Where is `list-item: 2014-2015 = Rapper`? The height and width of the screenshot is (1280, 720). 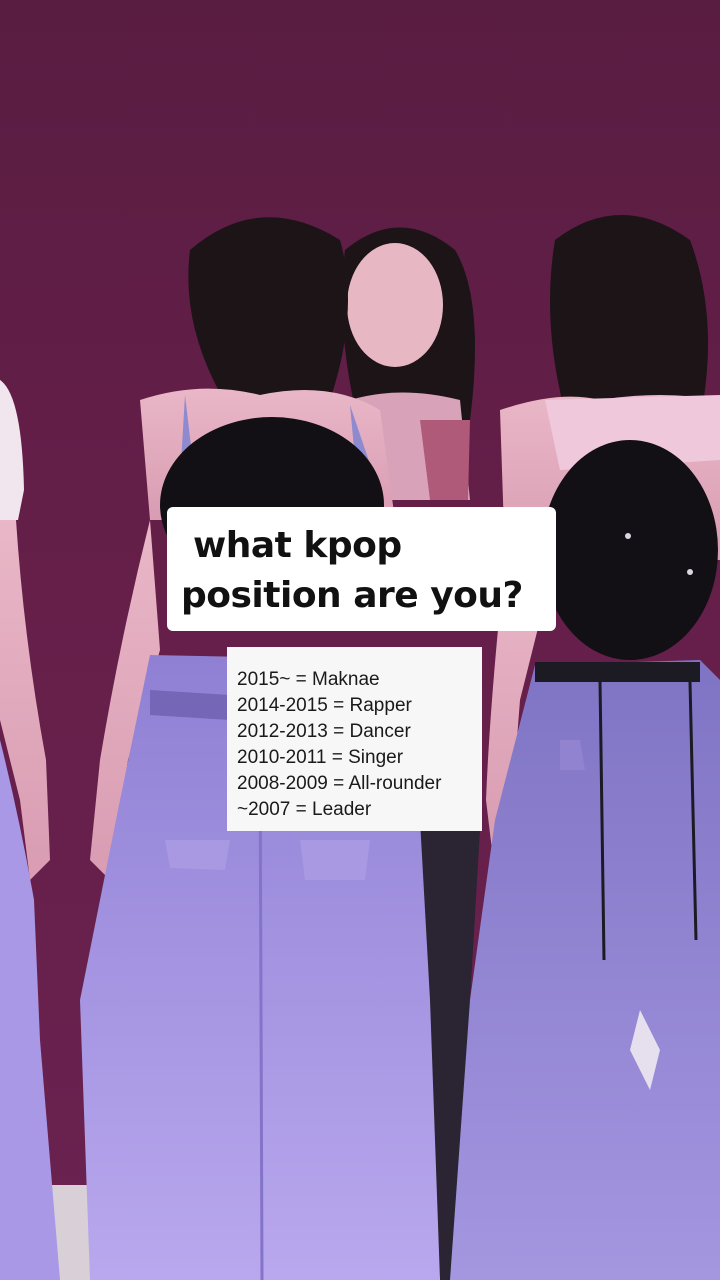
list-item: 2014-2015 = Rapper is located at coordinates (324, 705).